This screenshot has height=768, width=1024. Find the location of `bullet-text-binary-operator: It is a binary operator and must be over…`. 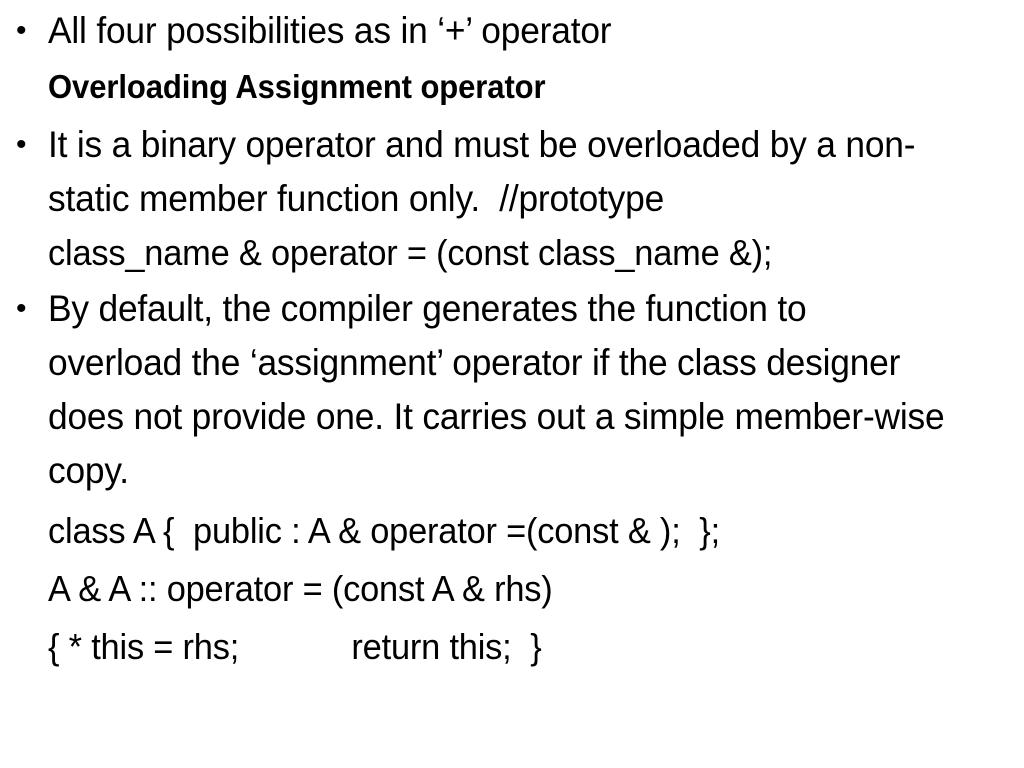

bullet-text-binary-operator: It is a binary operator and must be over… is located at coordinates (482, 171).